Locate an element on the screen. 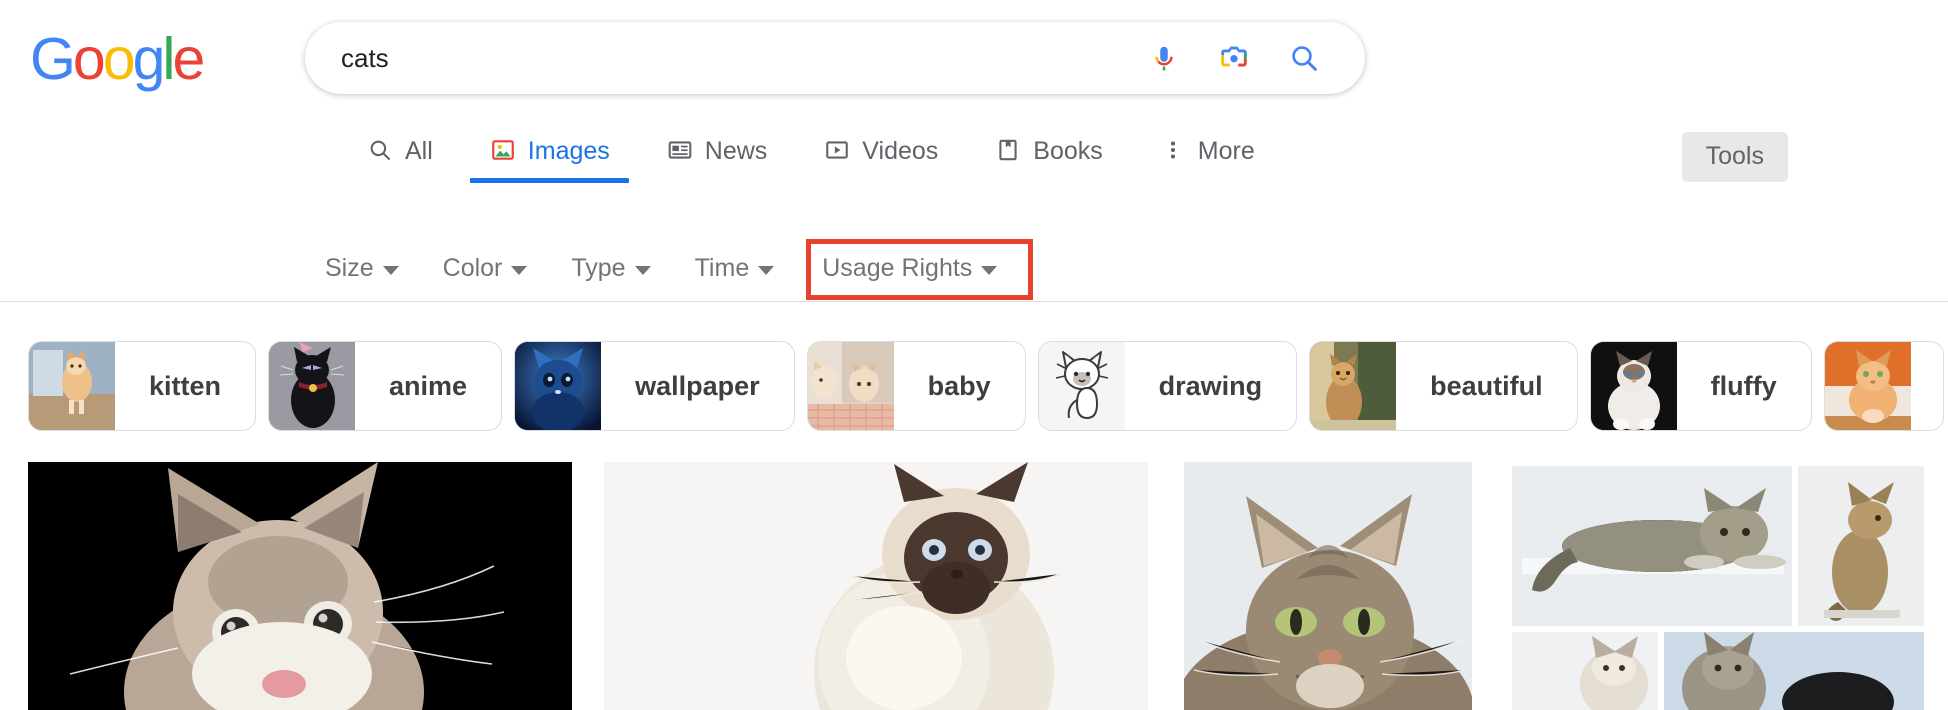 Image resolution: width=1948 pixels, height=710 pixels. search-input is located at coordinates (726, 58).